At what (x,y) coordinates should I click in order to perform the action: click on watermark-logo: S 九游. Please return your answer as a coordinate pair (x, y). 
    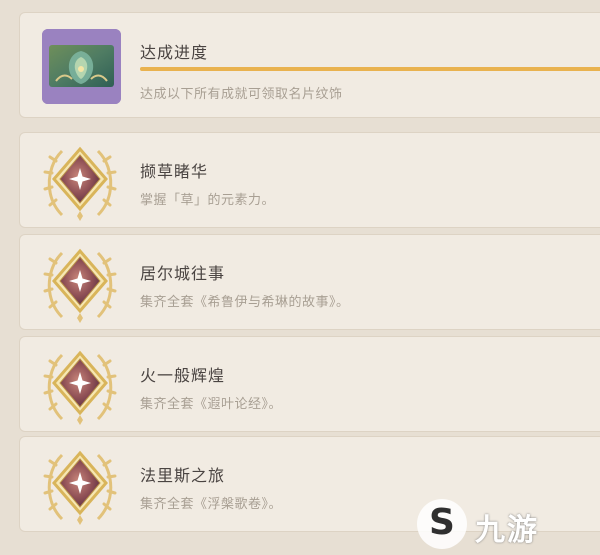
    Looking at the image, I should click on (504, 524).